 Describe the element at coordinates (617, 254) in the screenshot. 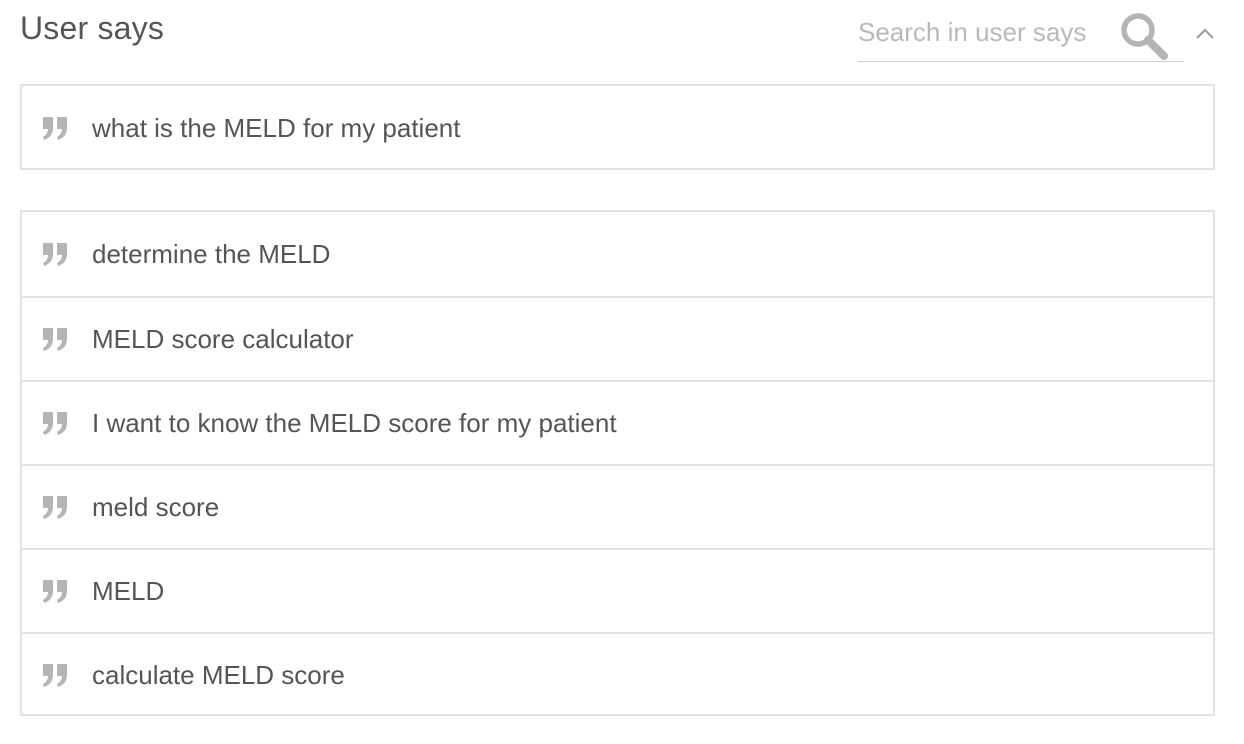

I see `user-says-item: determine the MELD` at that location.